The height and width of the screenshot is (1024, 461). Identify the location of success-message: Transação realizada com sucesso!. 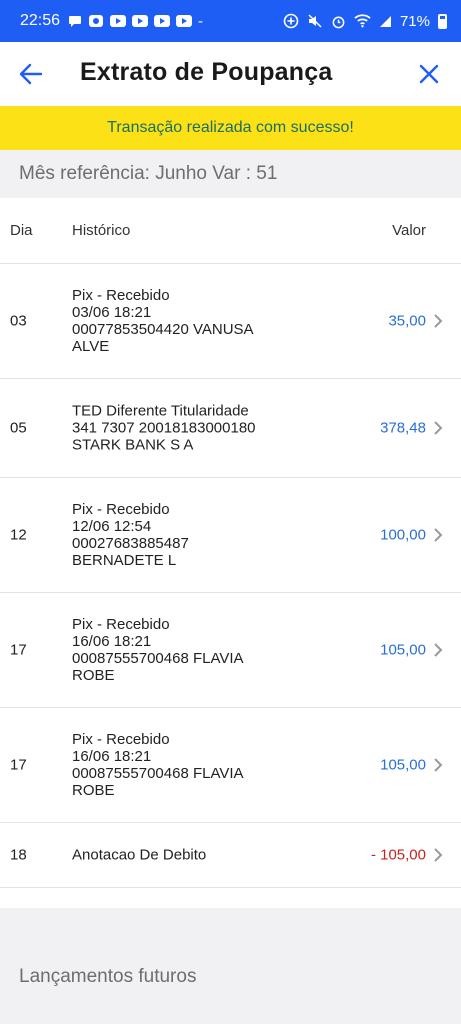
(230, 127).